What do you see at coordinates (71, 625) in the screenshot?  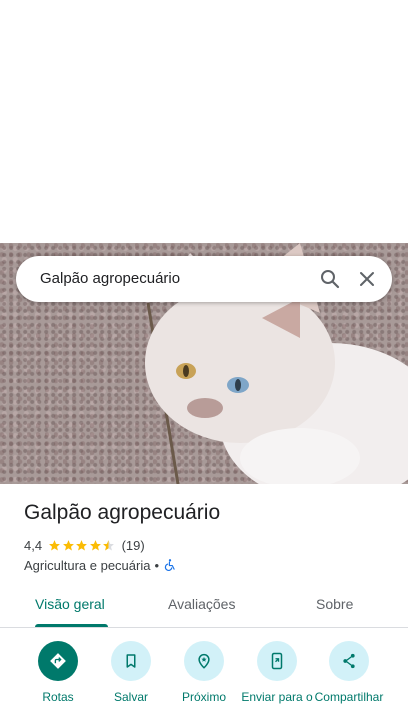 I see `active-tab-indicator` at bounding box center [71, 625].